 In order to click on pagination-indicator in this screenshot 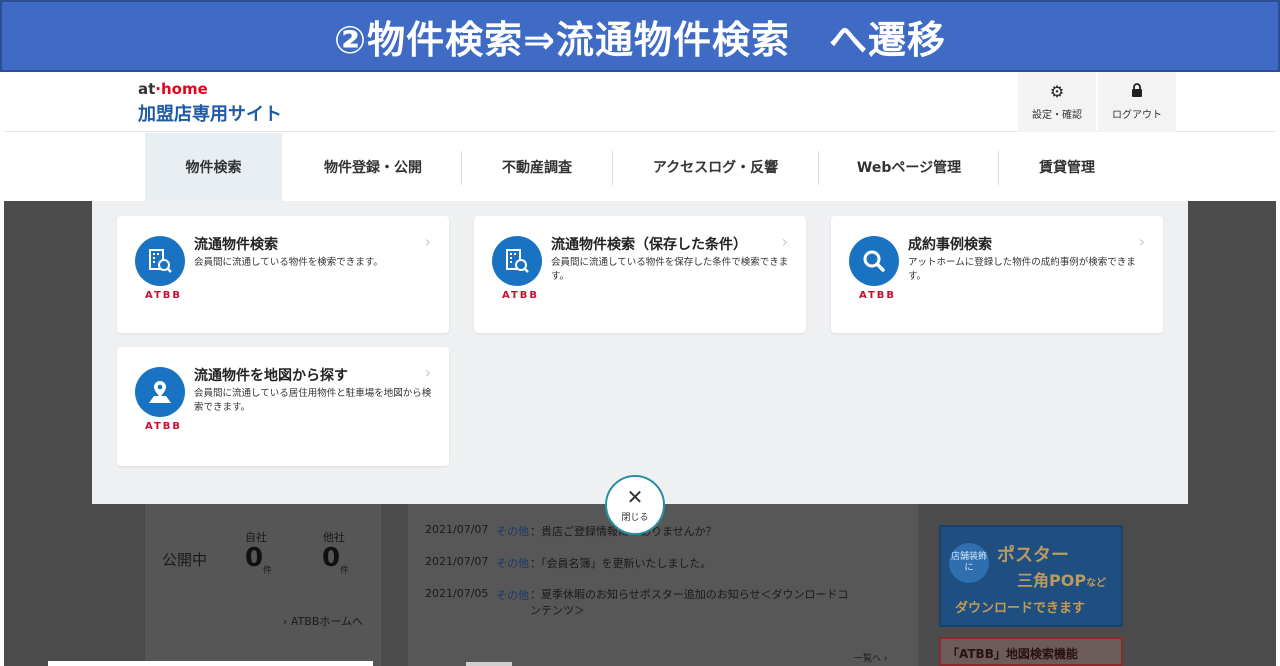, I will do `click(489, 664)`.